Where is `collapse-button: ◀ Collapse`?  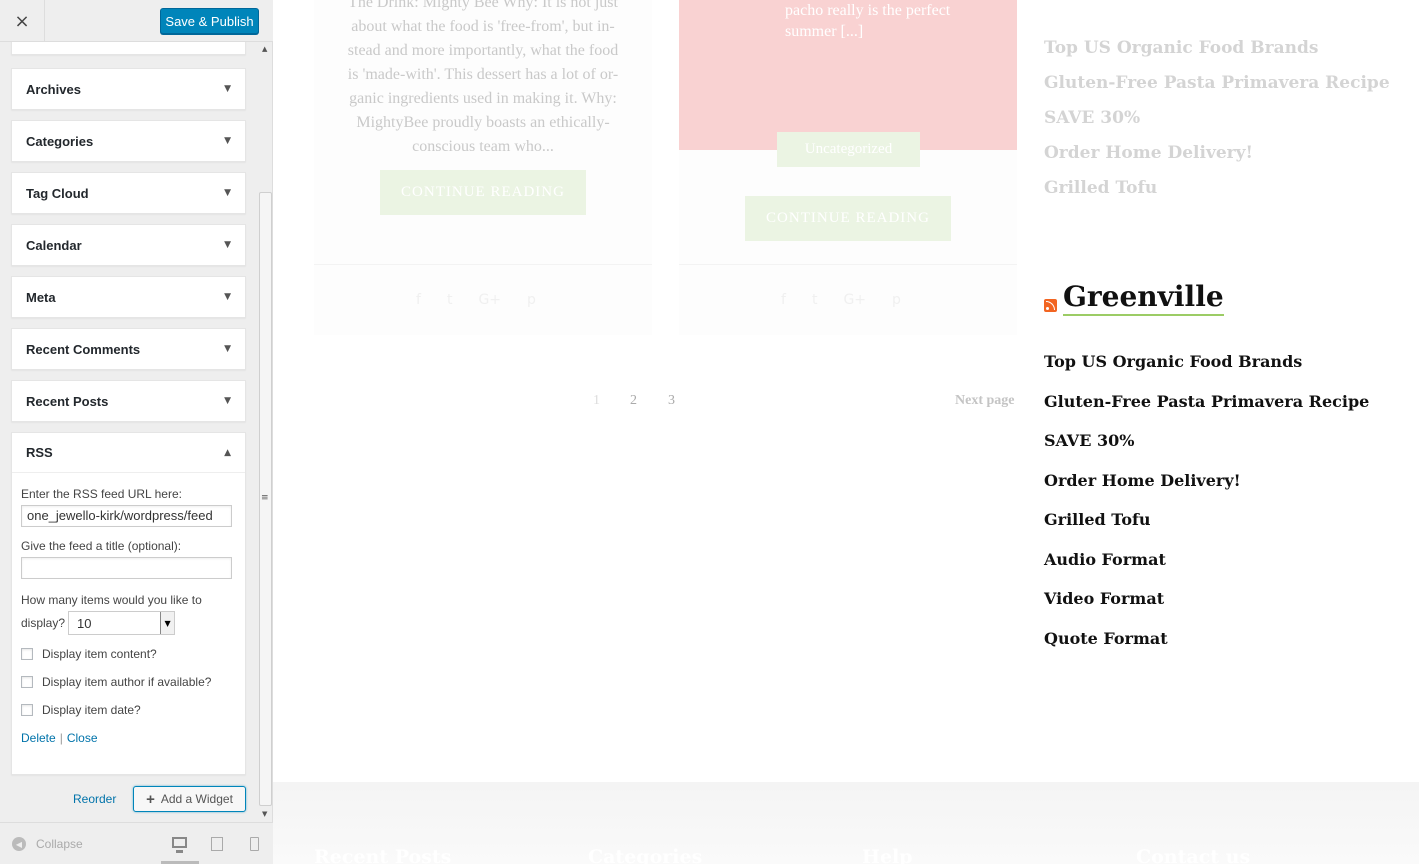
collapse-button: ◀ Collapse is located at coordinates (47, 844).